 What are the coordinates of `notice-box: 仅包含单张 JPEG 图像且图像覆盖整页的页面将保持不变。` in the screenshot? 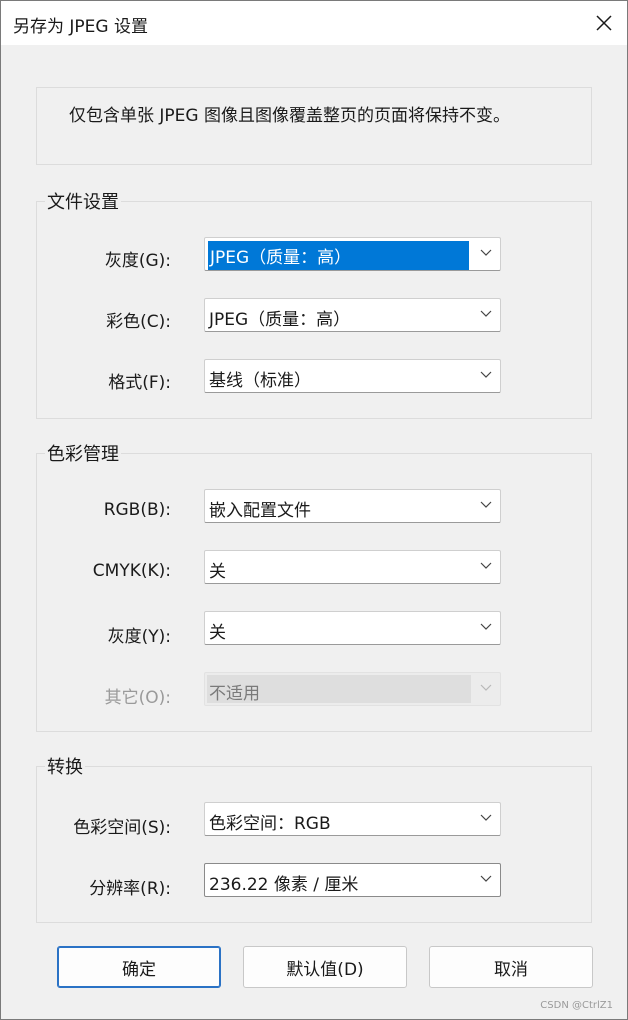 It's located at (314, 126).